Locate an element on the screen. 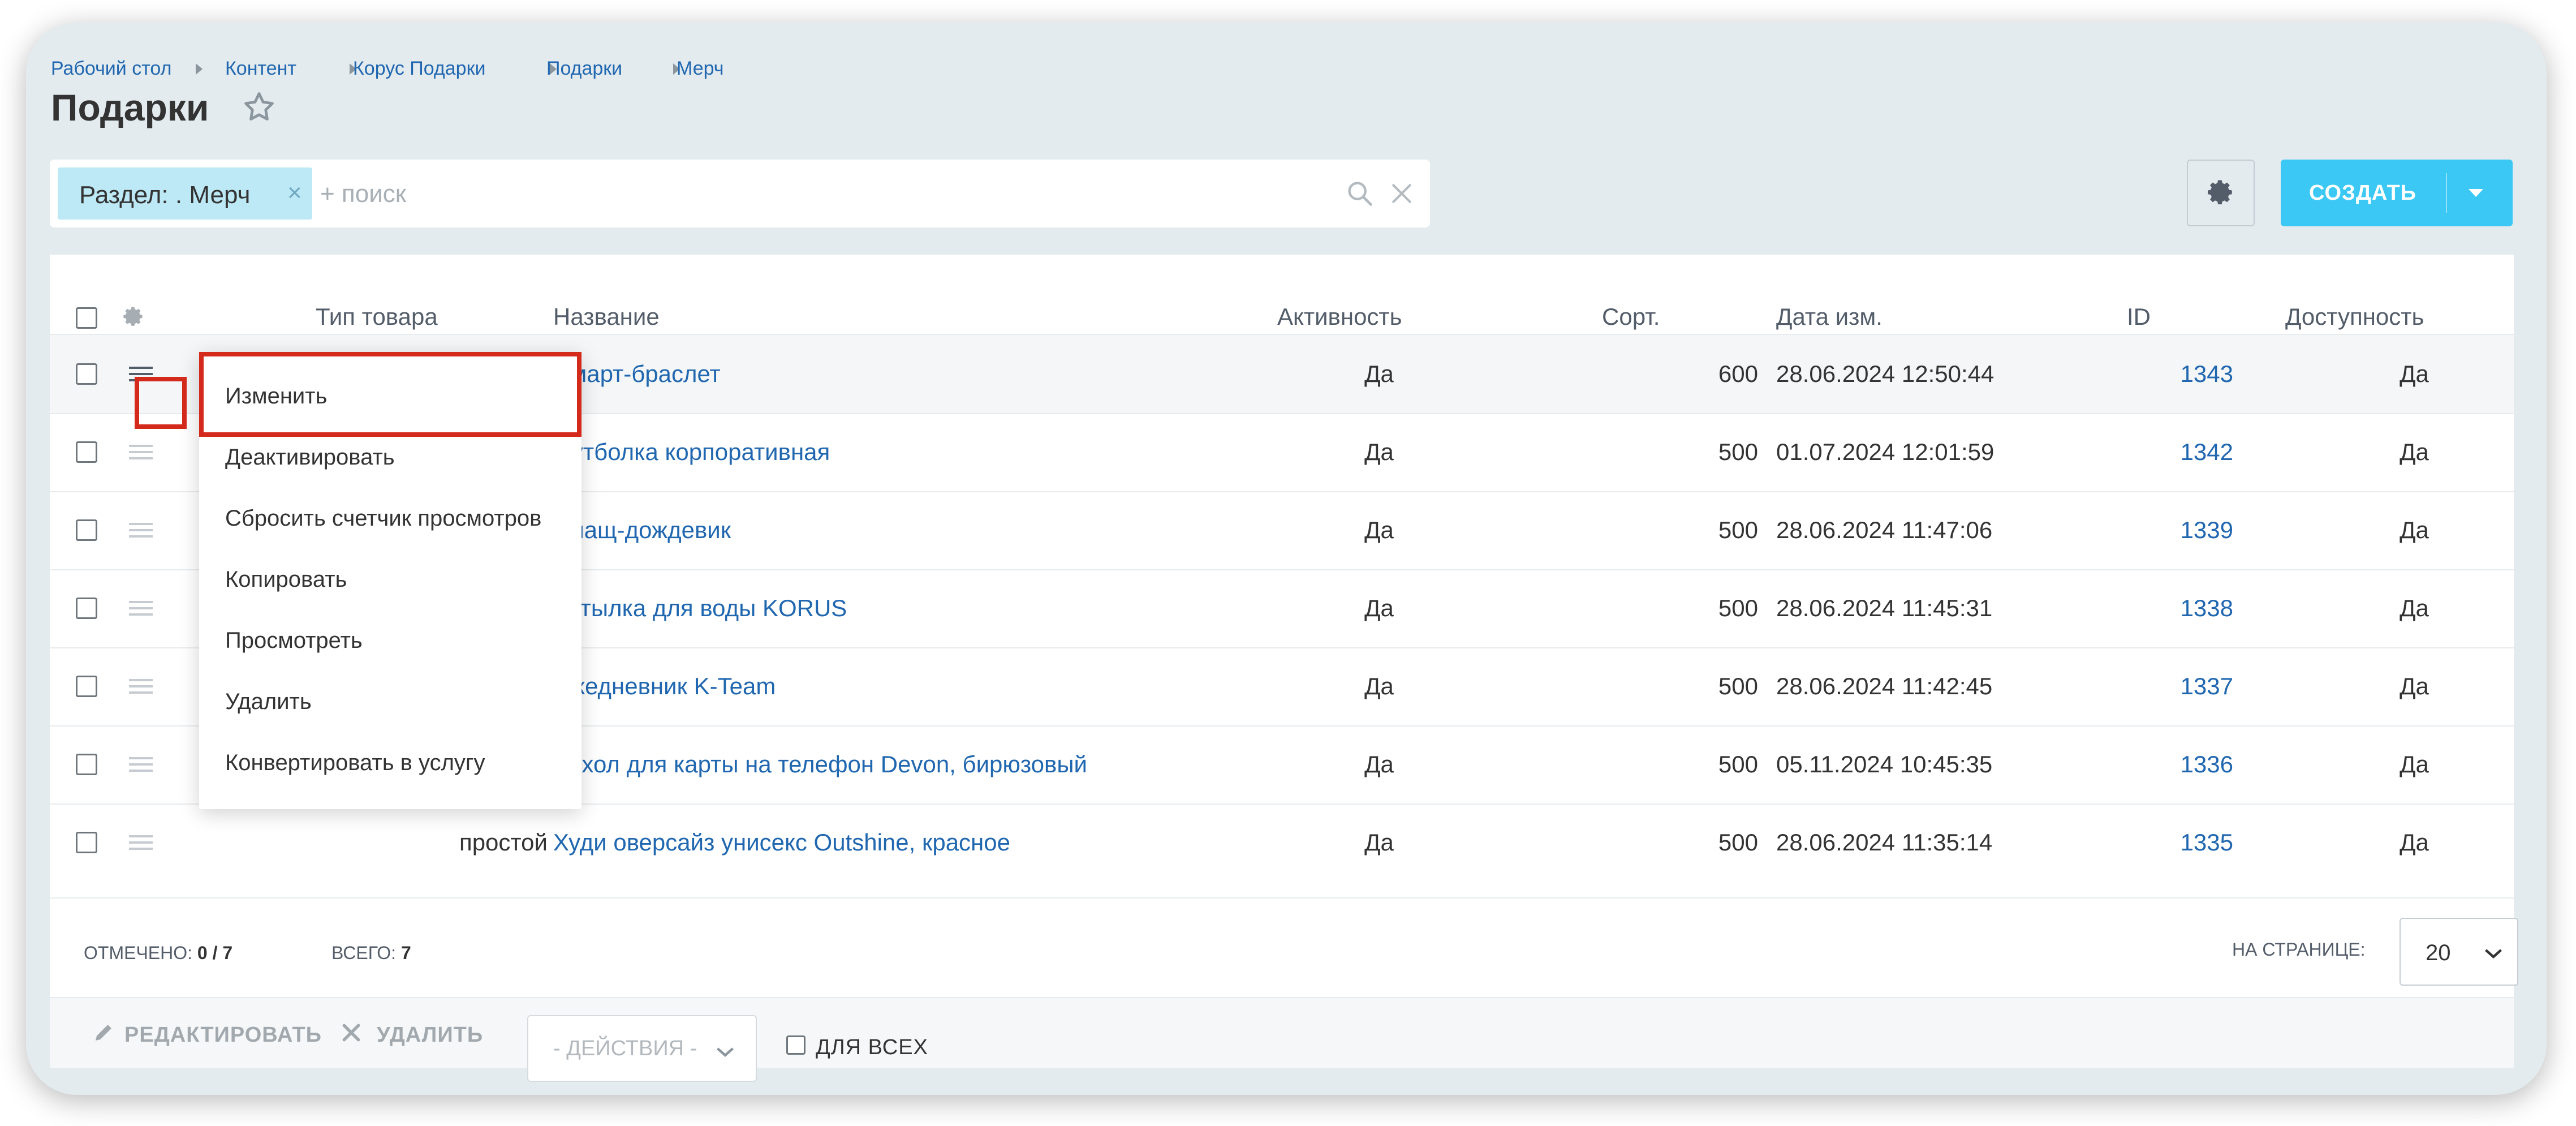  create-button: СОЗДАТЬ is located at coordinates (2397, 193).